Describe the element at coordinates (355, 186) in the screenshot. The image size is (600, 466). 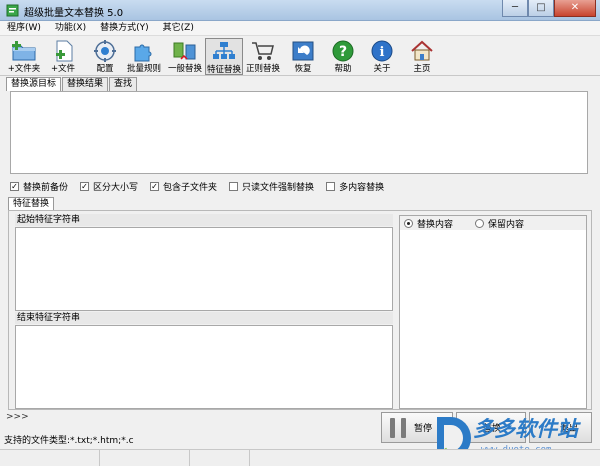
I see `option-multi-content: 多内容替换` at that location.